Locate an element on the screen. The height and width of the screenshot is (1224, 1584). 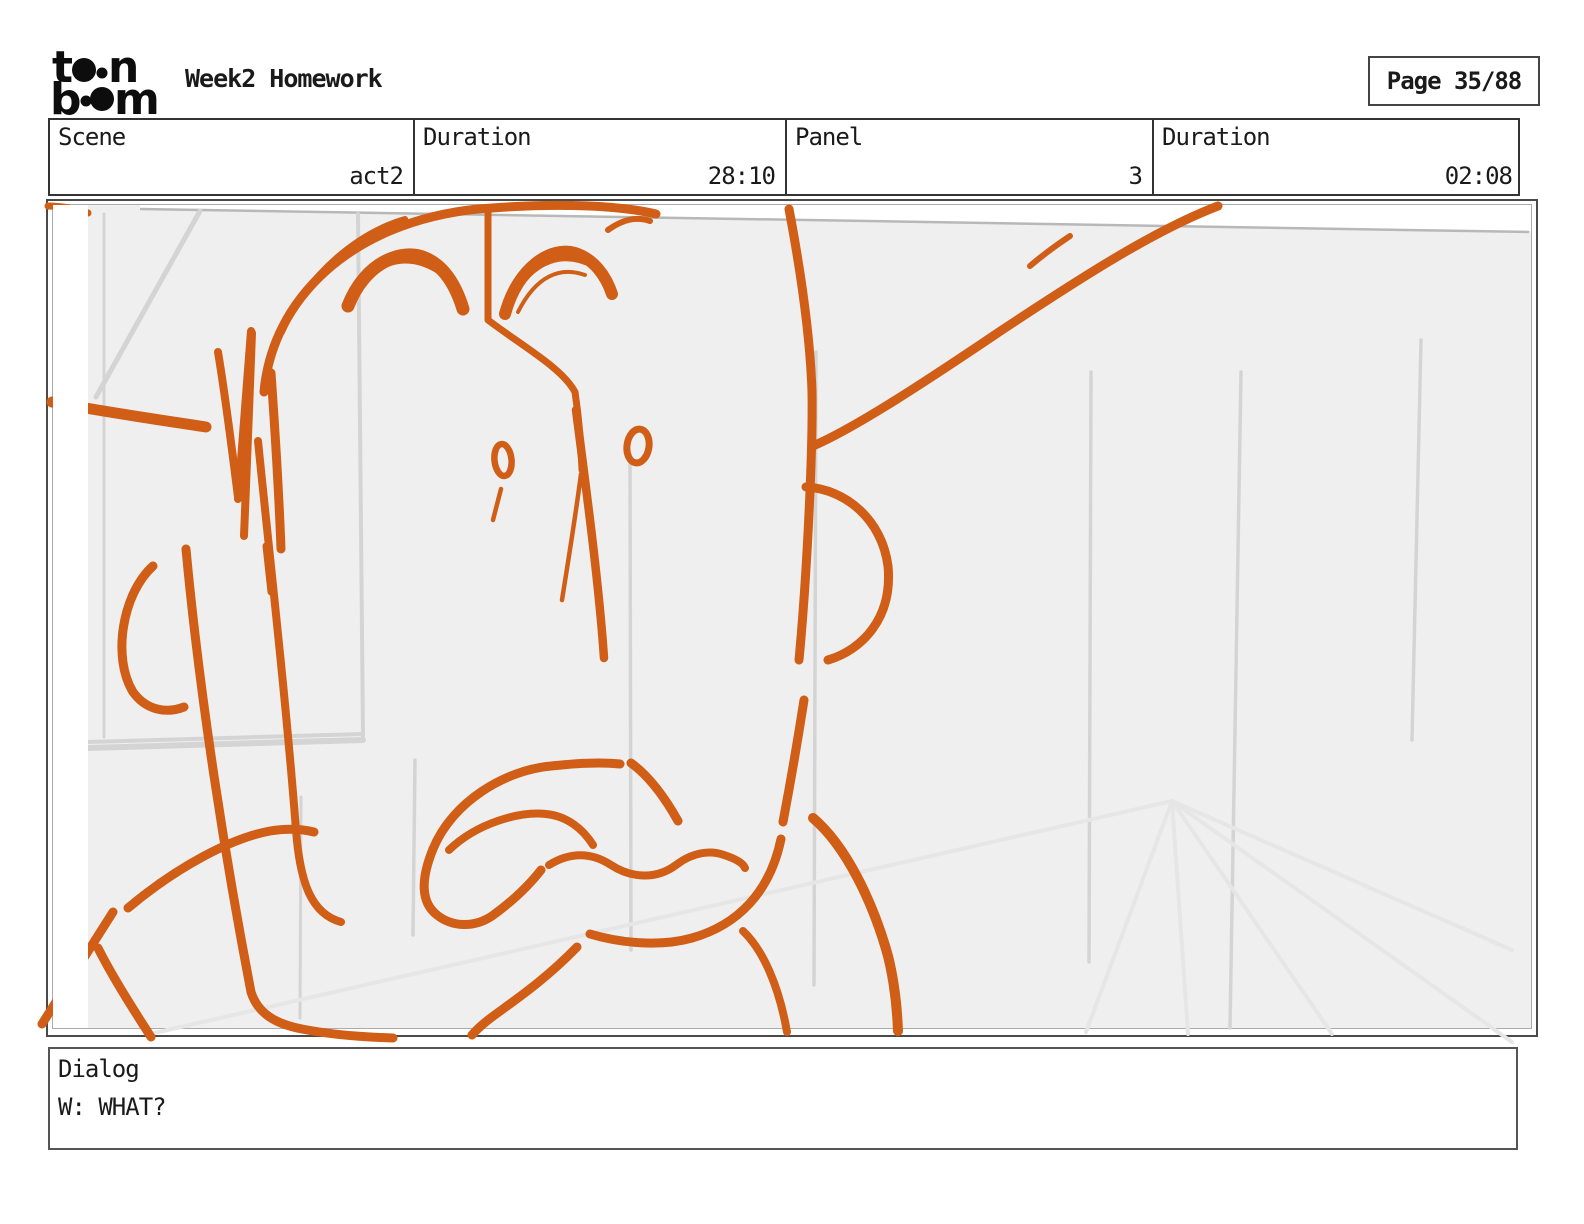
dialog-label: Dialog is located at coordinates (99, 1069).